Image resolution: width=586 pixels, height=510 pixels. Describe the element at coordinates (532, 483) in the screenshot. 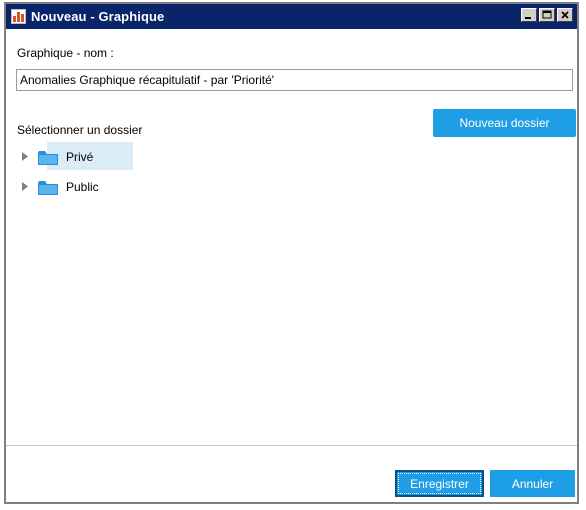

I see `cancel-button: Annuler` at that location.